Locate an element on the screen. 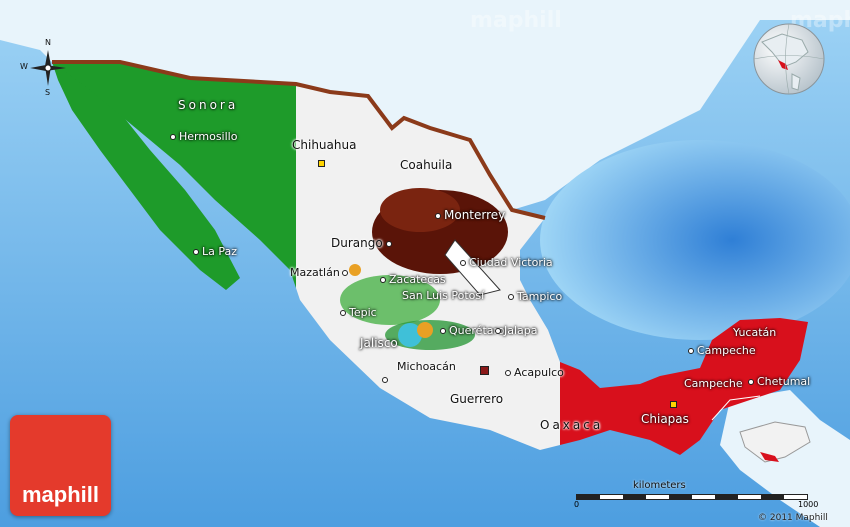  compass-rose: N S W is located at coordinates (48, 68).